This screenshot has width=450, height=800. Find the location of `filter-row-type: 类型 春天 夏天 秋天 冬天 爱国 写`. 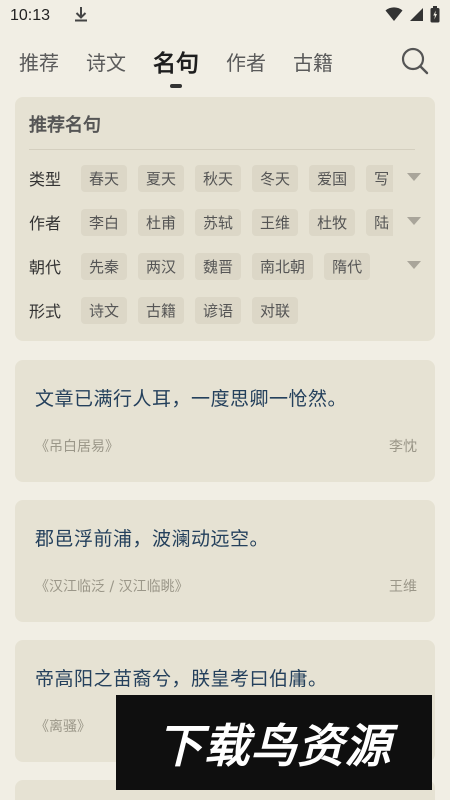

filter-row-type: 类型 春天 夏天 秋天 冬天 爱国 写 is located at coordinates (225, 178).